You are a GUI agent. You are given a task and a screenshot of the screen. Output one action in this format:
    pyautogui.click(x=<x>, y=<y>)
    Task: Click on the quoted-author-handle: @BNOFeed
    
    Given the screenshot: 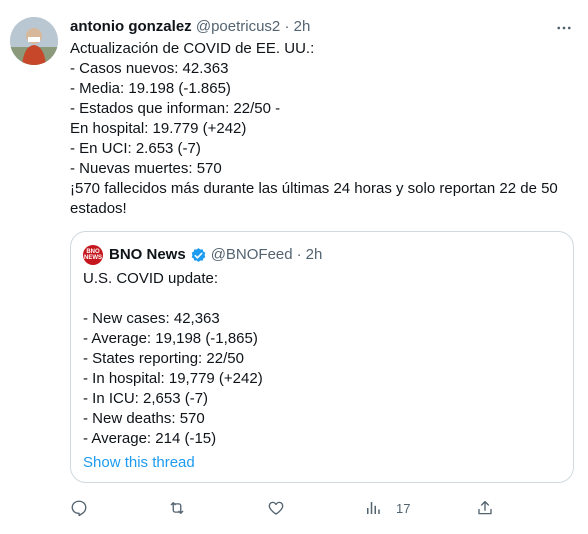 What is the action you would take?
    pyautogui.click(x=252, y=255)
    